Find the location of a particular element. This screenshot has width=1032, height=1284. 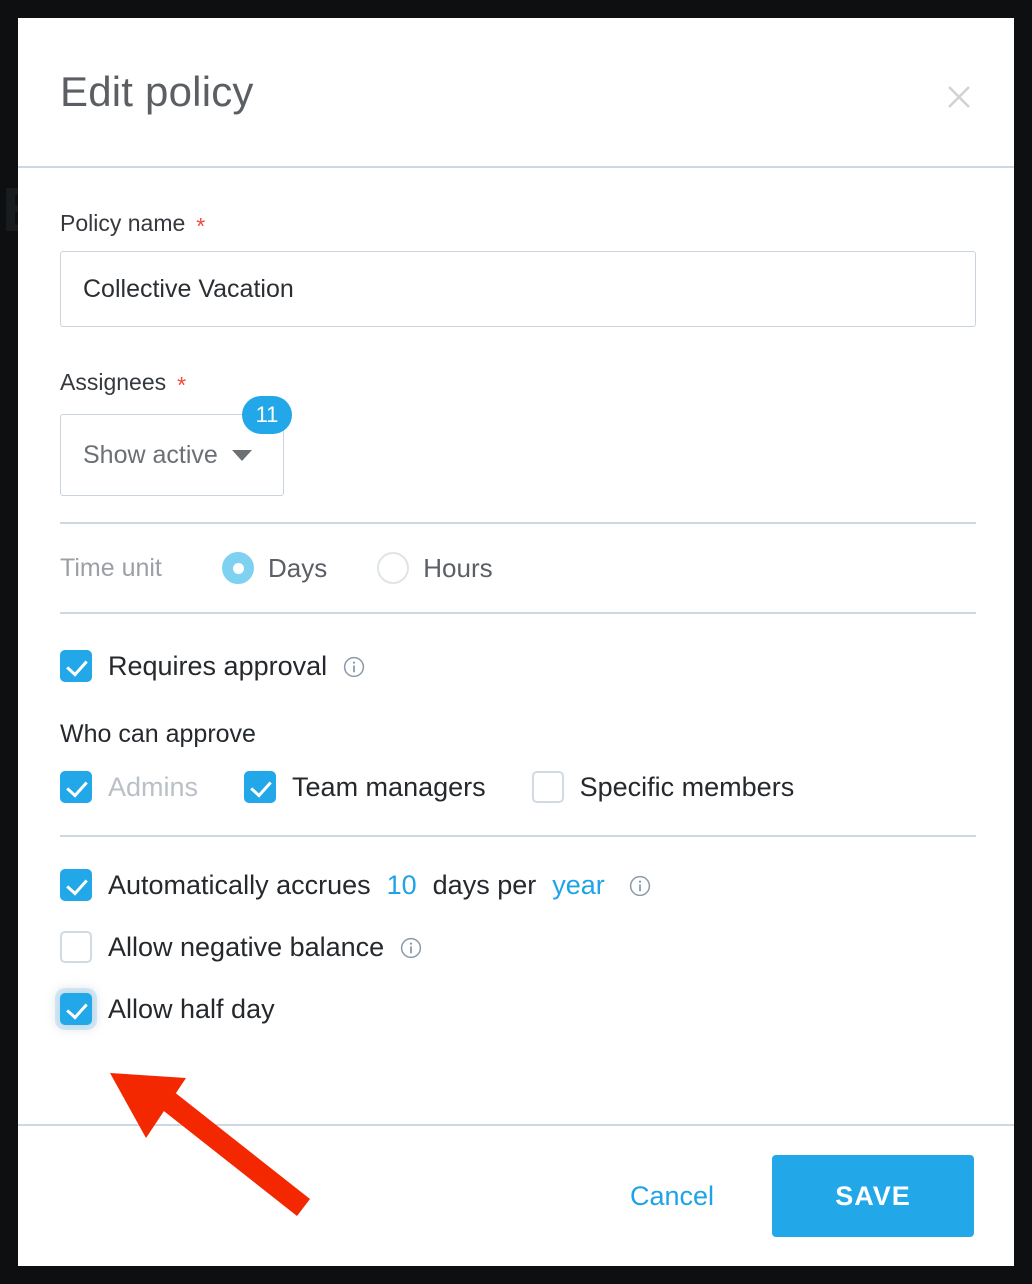

allow-half-day-checkbox is located at coordinates (76, 1009).